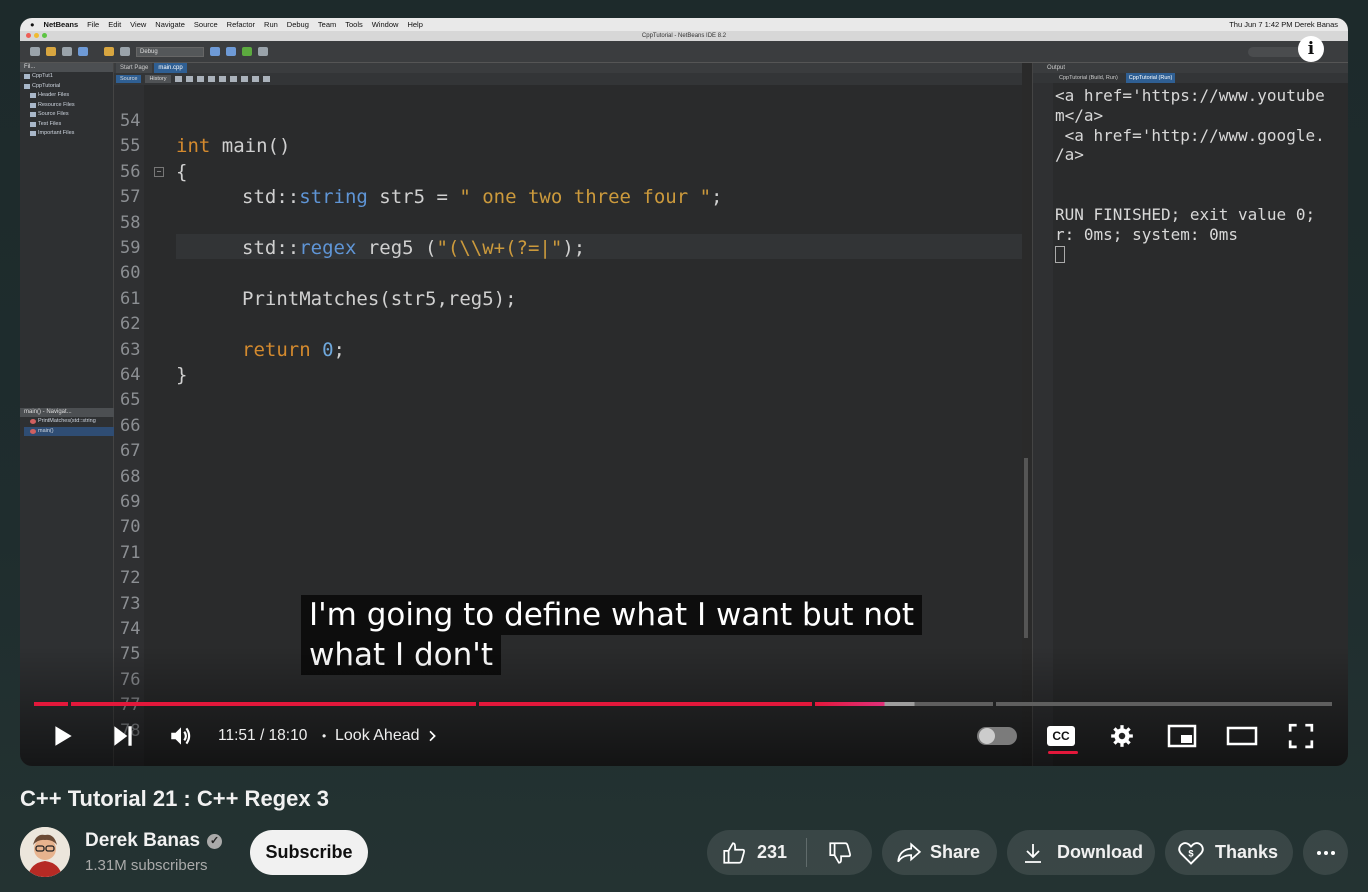 This screenshot has height=892, width=1368. Describe the element at coordinates (327, 24) in the screenshot. I see `menu-team: Team` at that location.